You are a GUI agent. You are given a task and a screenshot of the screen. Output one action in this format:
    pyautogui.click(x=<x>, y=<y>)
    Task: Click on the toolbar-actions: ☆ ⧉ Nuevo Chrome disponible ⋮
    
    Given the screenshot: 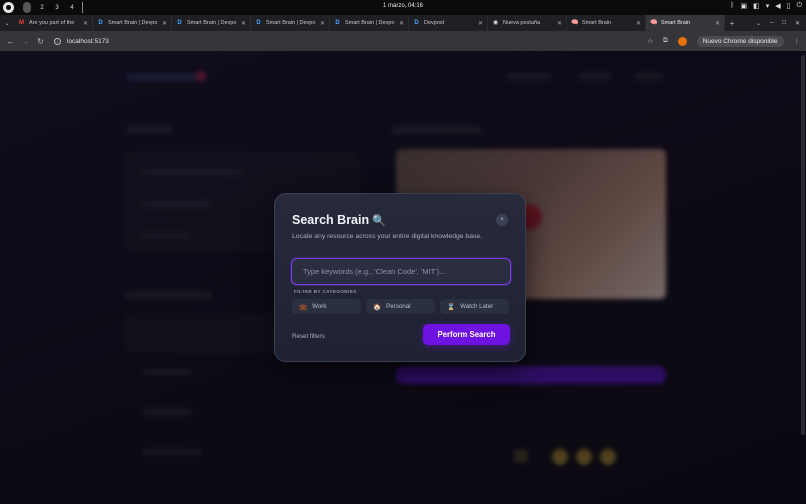 What is the action you would take?
    pyautogui.click(x=726, y=41)
    